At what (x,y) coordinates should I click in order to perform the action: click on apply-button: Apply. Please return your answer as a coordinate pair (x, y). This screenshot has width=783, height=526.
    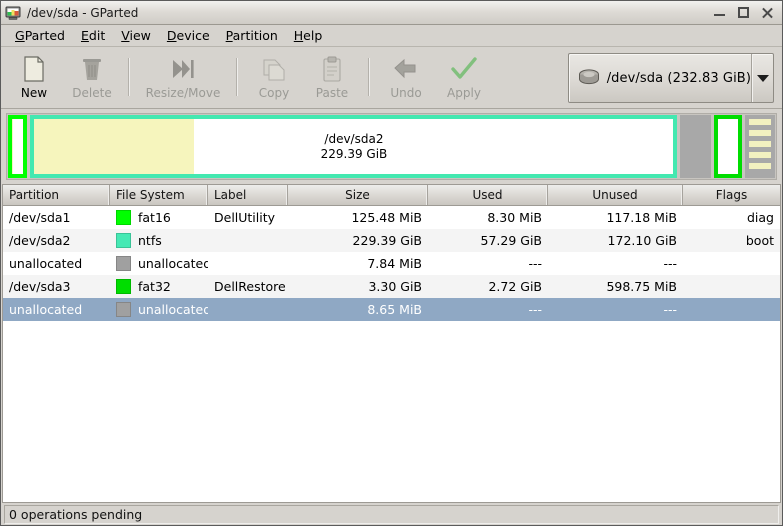
    Looking at the image, I should click on (464, 78).